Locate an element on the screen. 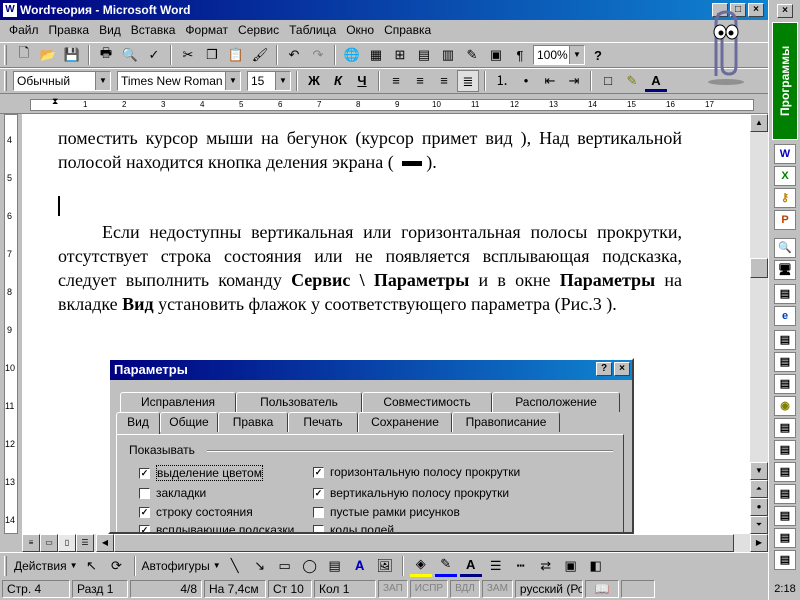 The height and width of the screenshot is (600, 800). tab-view: Вид is located at coordinates (138, 423).